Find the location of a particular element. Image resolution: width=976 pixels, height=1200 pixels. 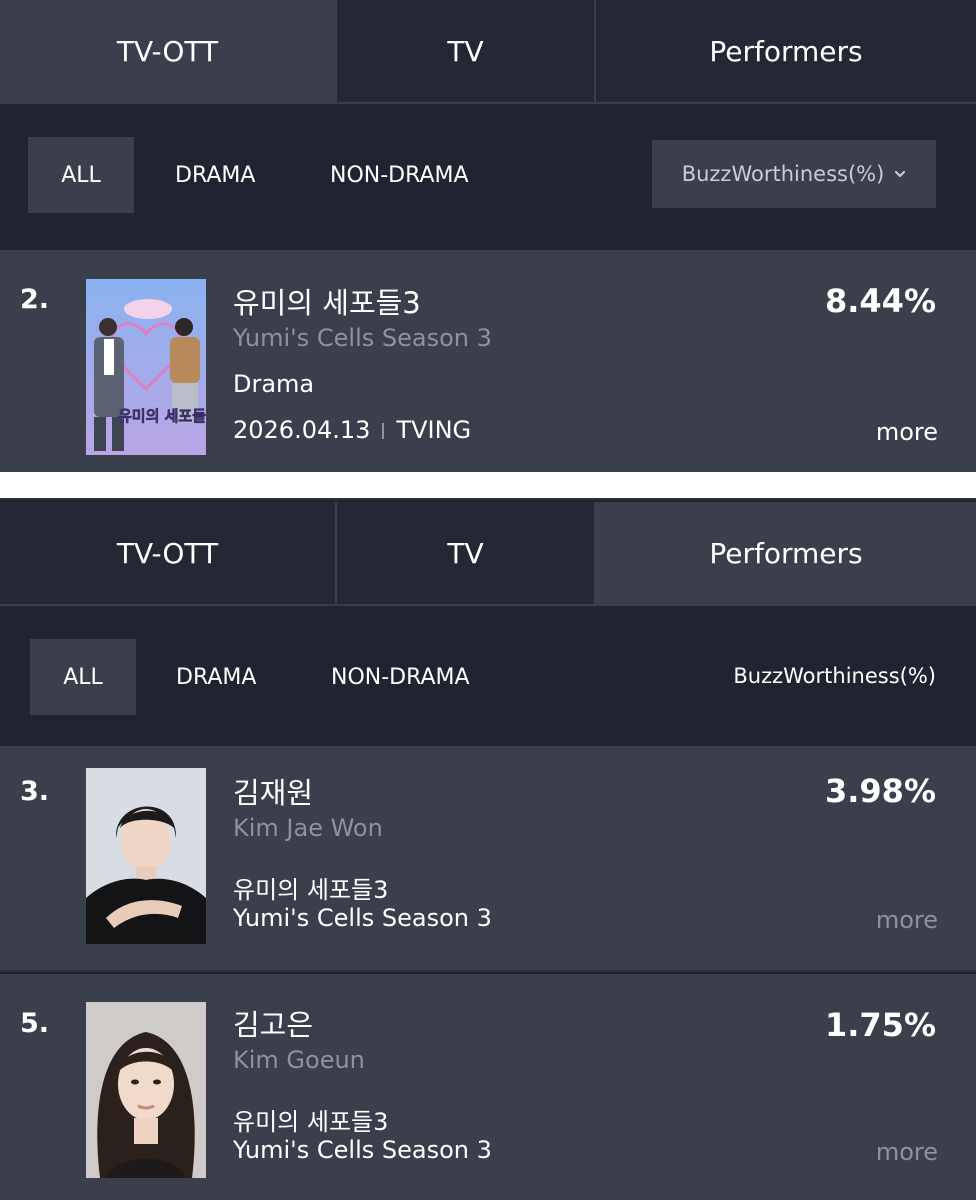

program-genre: Drama is located at coordinates (274, 384).